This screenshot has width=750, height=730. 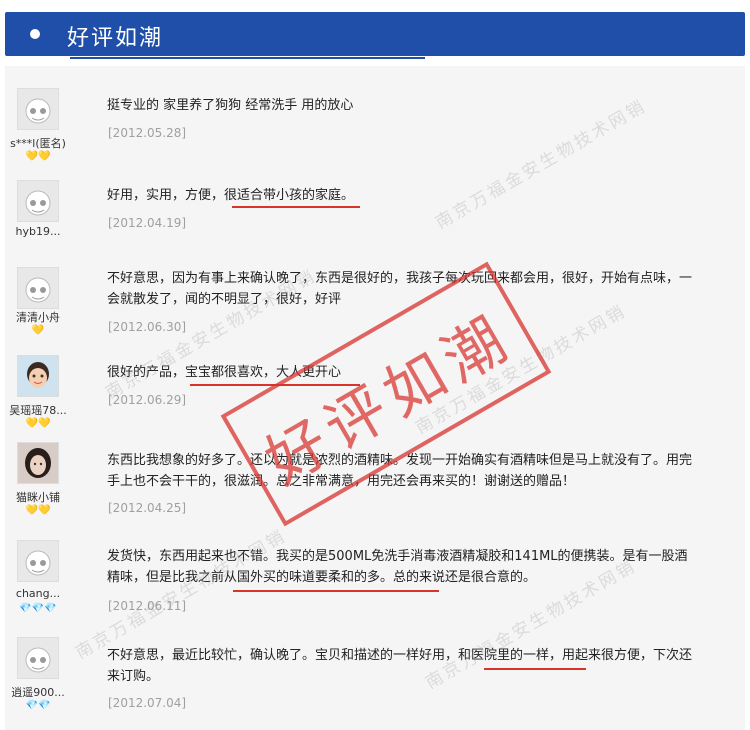 I want to click on red-diamond-badge-icon: 💎💎💎, so click(x=38, y=608).